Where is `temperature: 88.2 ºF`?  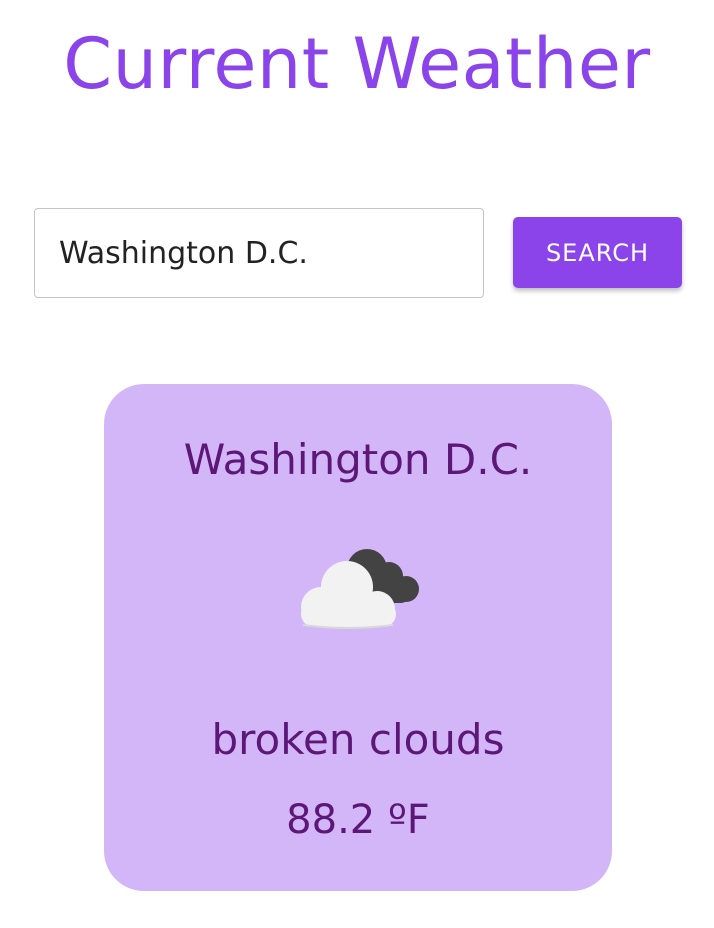 temperature: 88.2 ºF is located at coordinates (358, 820).